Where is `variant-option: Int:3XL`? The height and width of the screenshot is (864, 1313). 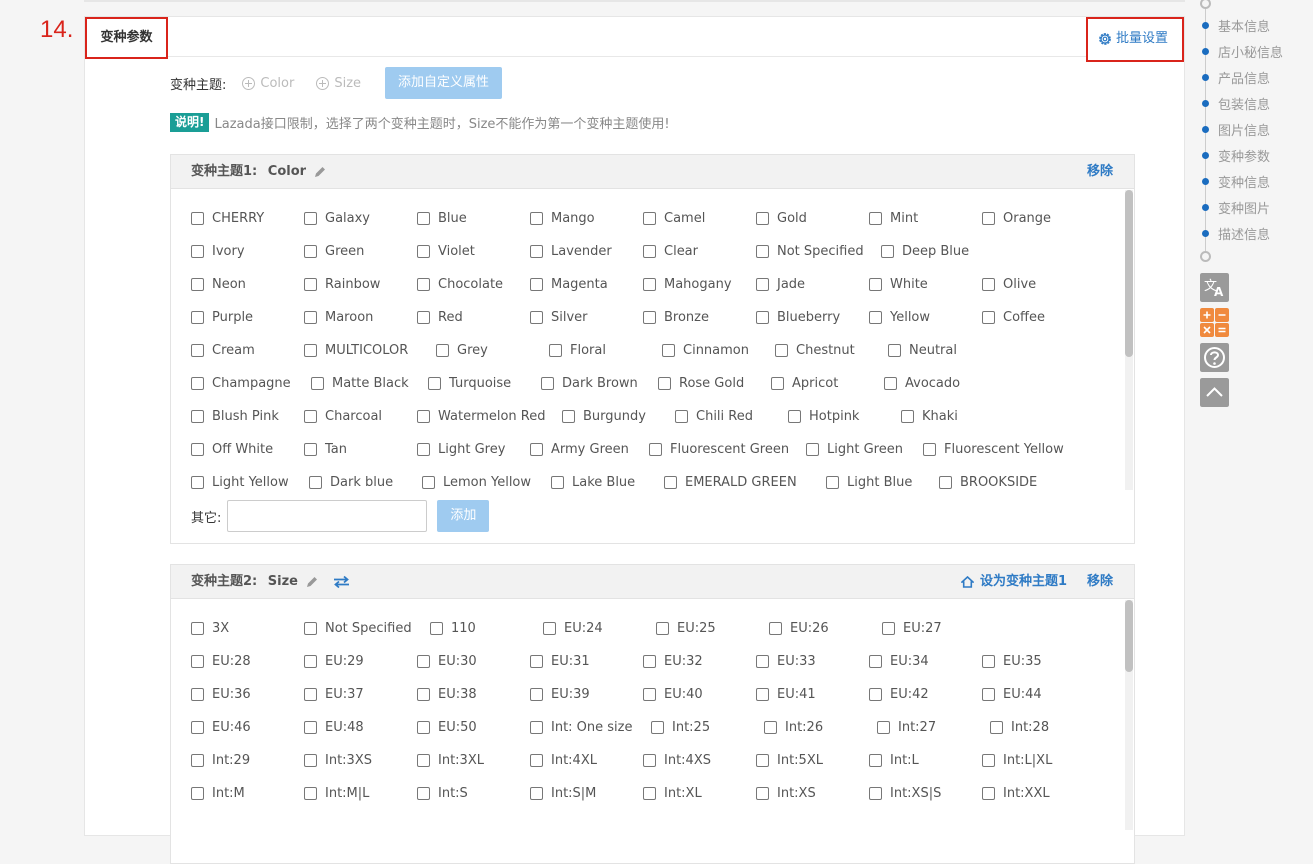
variant-option: Int:3XL is located at coordinates (450, 760).